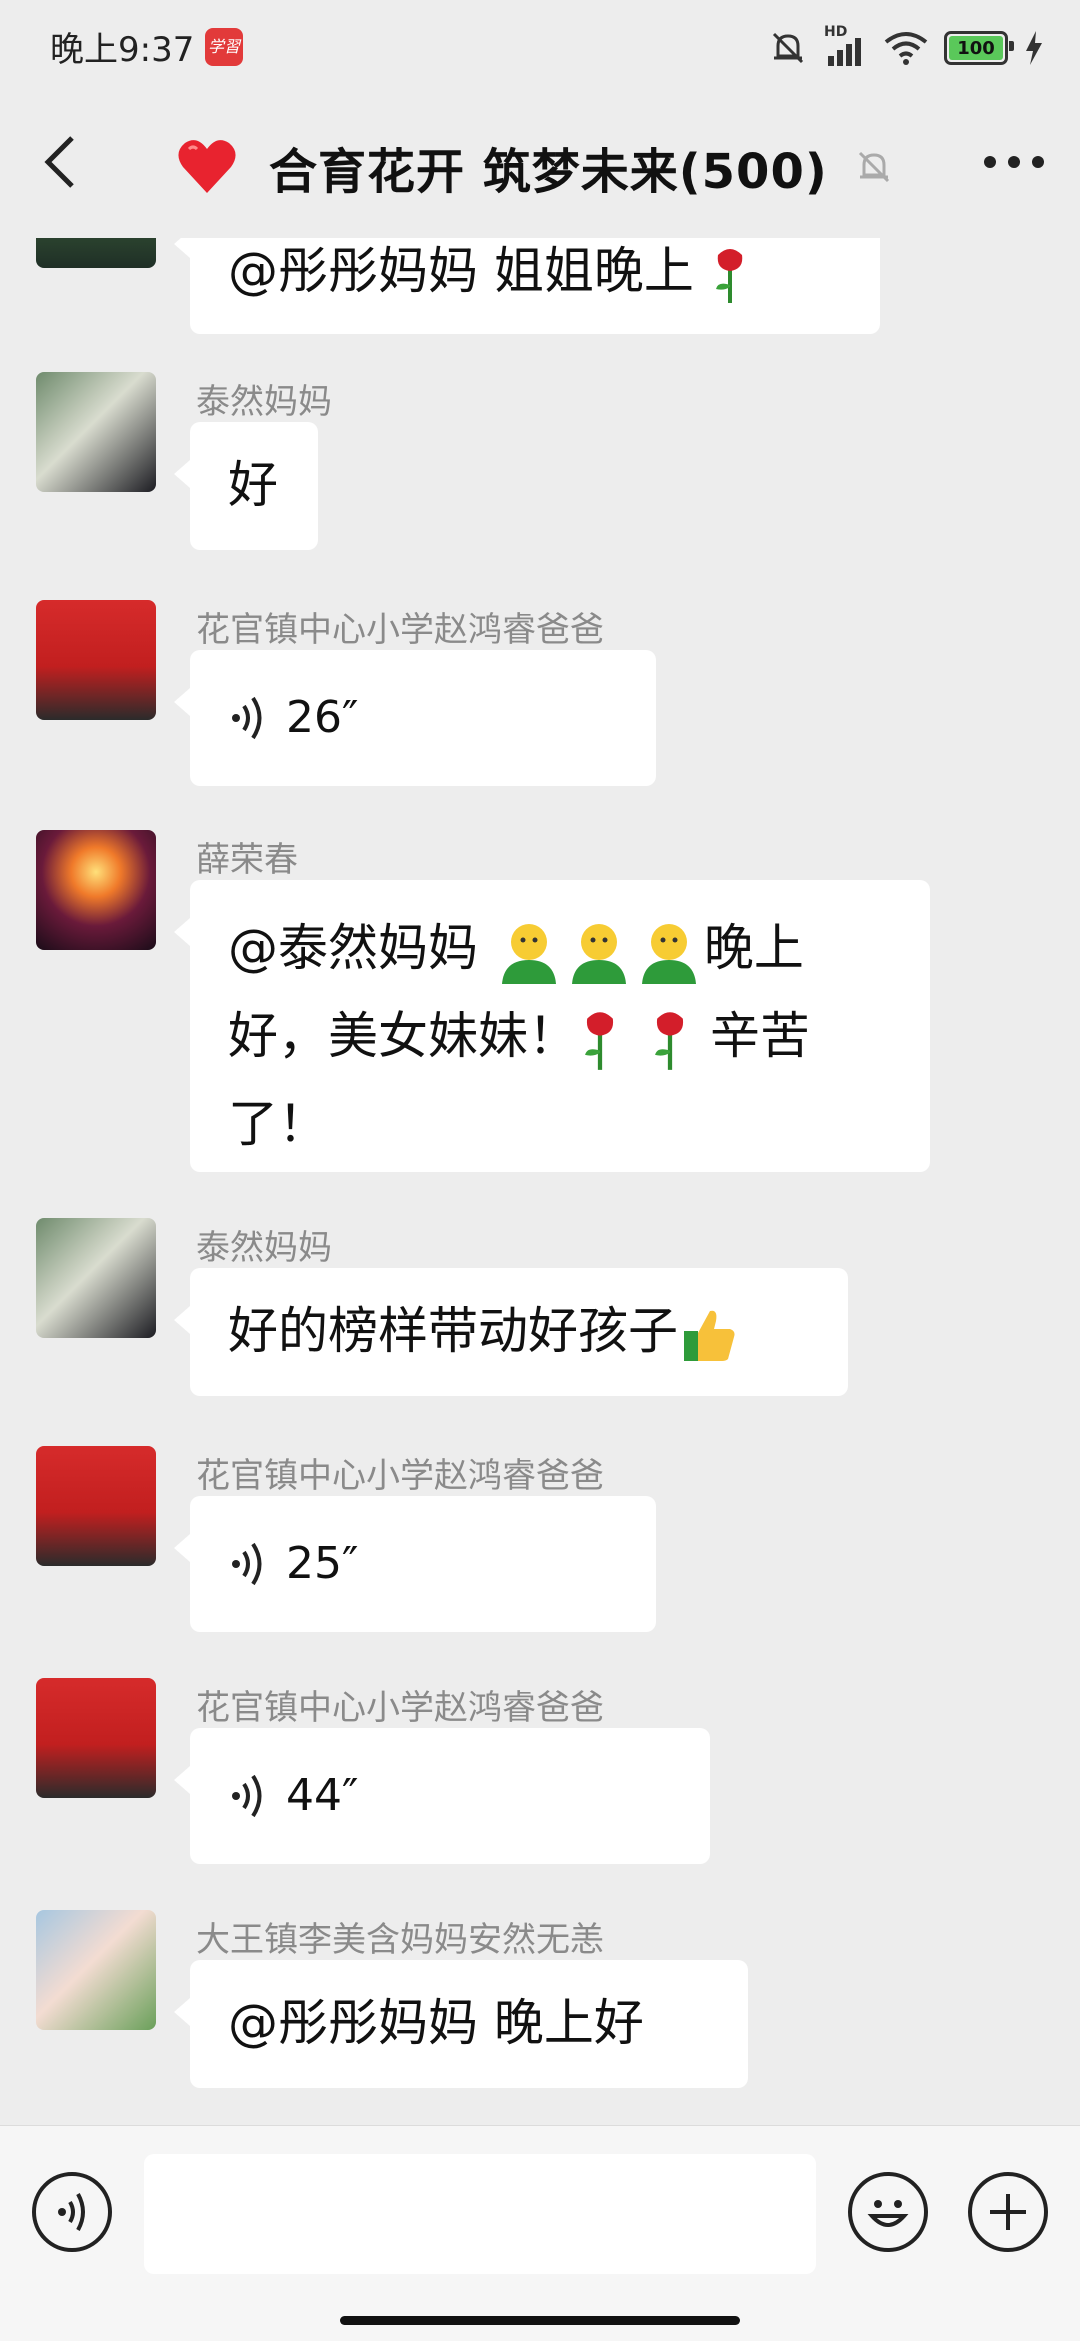 Image resolution: width=1080 pixels, height=2341 pixels. I want to click on message-text: @彤彤妈妈 姐姐晚上, so click(461, 271).